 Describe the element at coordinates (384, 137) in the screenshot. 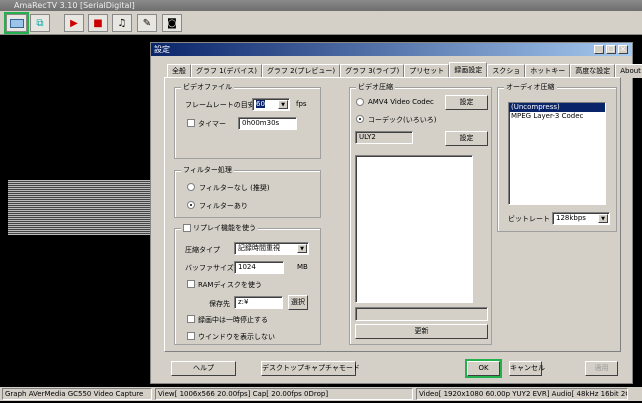

I see `codec-field: ULY2` at that location.